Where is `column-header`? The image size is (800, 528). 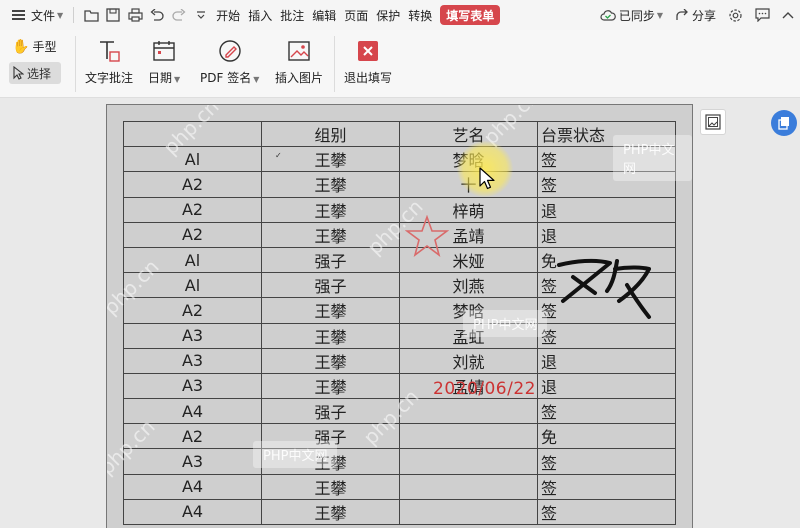
column-header is located at coordinates (192, 134).